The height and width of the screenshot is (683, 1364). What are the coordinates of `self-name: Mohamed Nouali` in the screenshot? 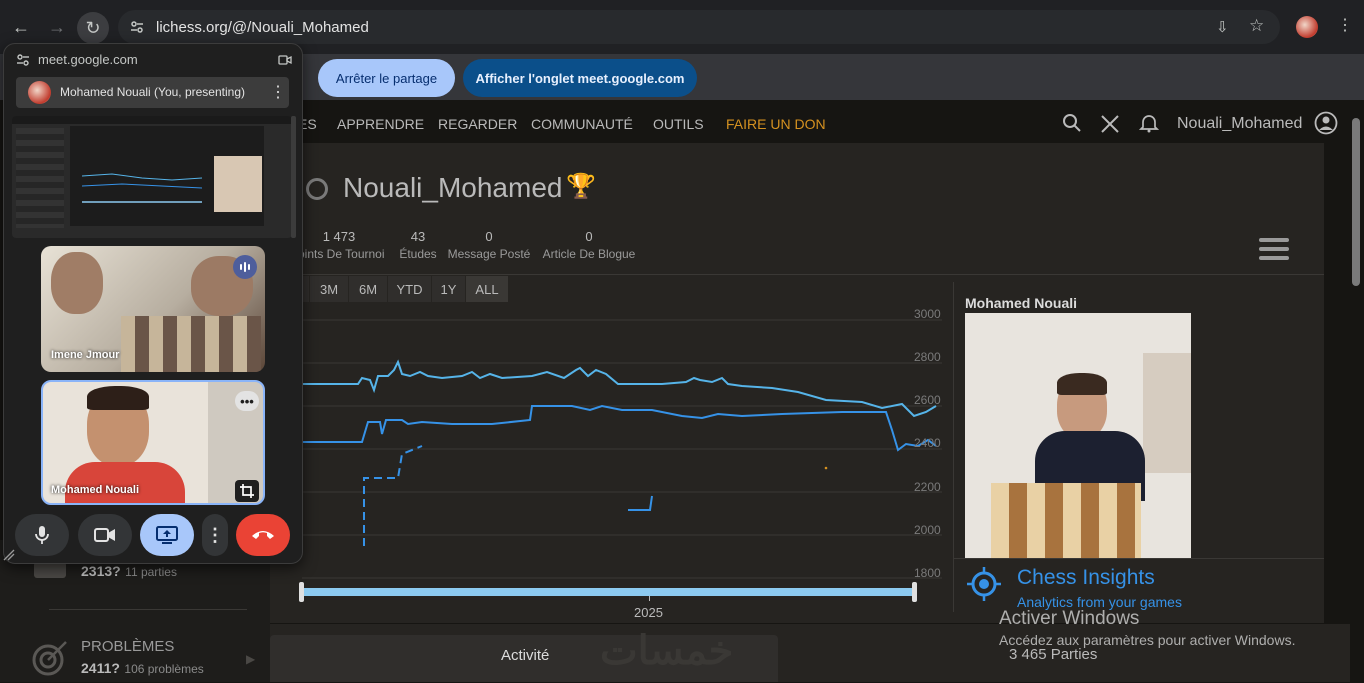 It's located at (95, 490).